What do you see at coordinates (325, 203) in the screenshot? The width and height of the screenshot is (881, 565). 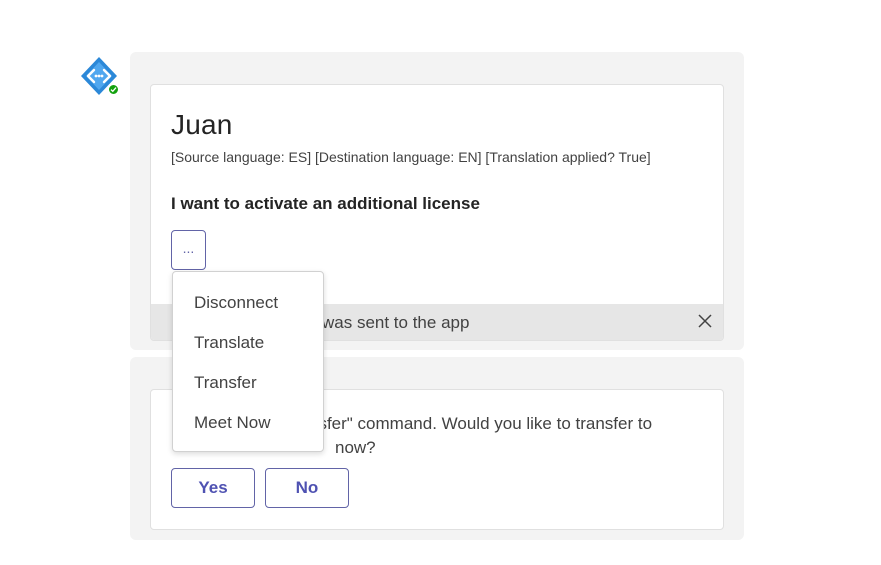 I see `message-text: I want to activate an additional license` at bounding box center [325, 203].